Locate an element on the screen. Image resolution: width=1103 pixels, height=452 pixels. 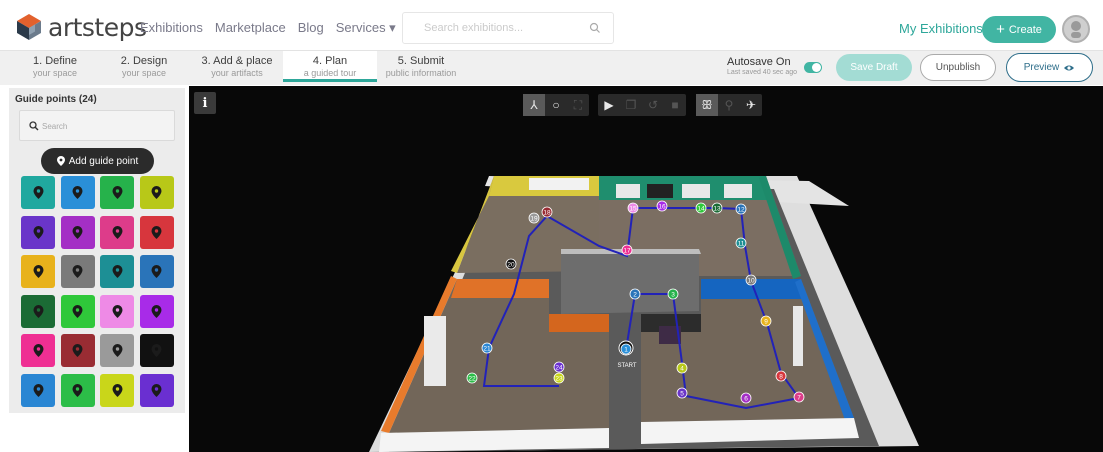
route-guide-point: 15 is located at coordinates (633, 208).